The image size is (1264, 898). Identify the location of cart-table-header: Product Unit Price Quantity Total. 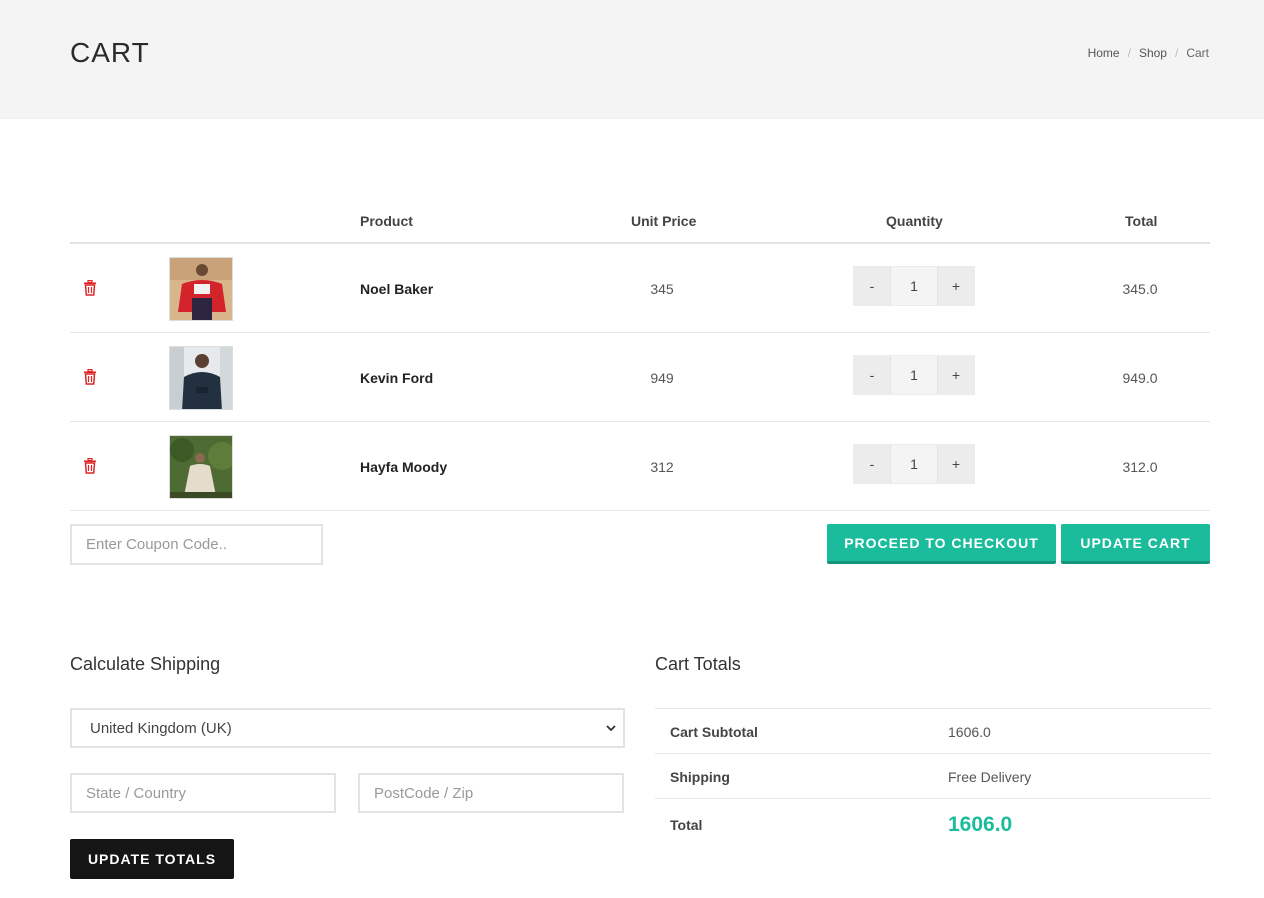
(640, 221).